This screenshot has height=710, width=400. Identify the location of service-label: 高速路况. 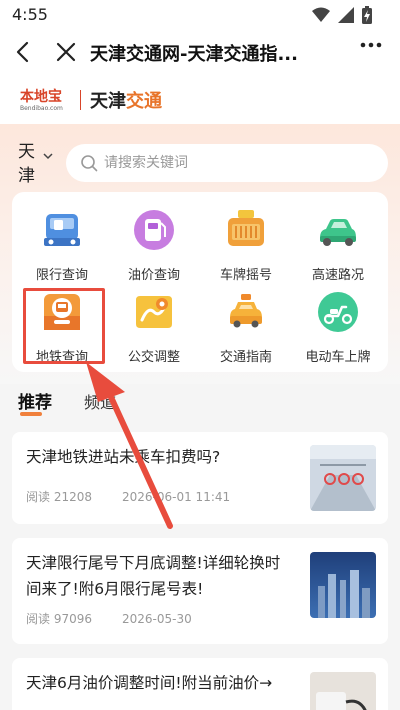
(337, 275).